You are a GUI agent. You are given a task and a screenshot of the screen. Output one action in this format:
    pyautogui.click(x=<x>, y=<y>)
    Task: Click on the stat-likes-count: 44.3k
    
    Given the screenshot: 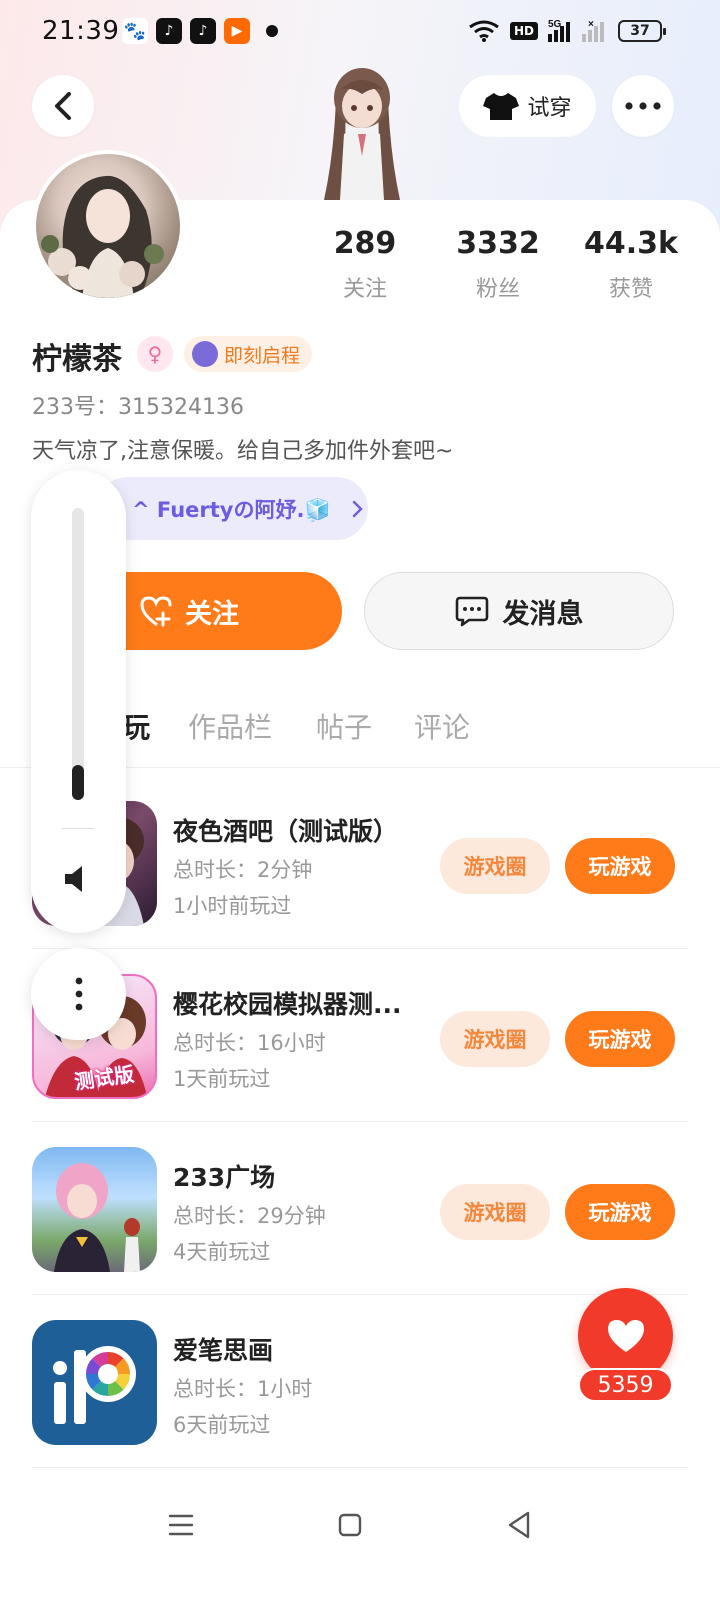 What is the action you would take?
    pyautogui.click(x=631, y=243)
    